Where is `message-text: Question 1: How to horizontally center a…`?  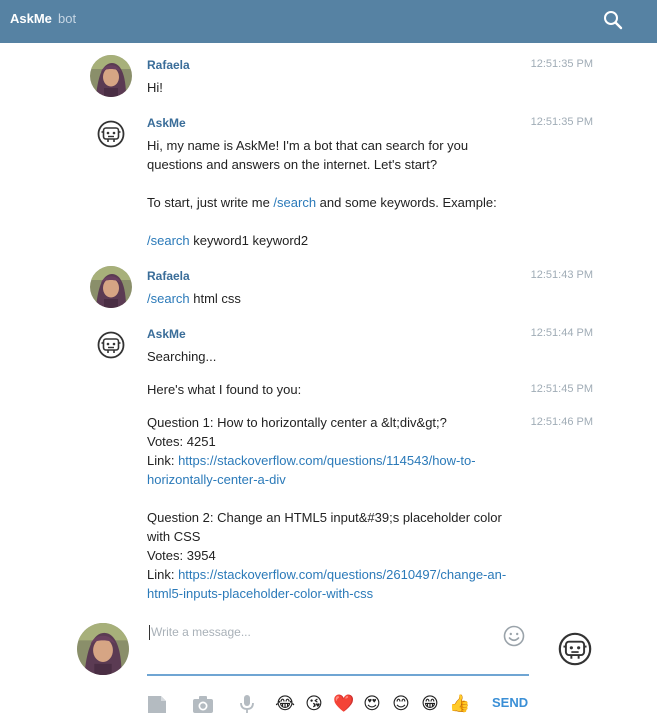
message-text: Question 1: How to horizontally center a… is located at coordinates (337, 451).